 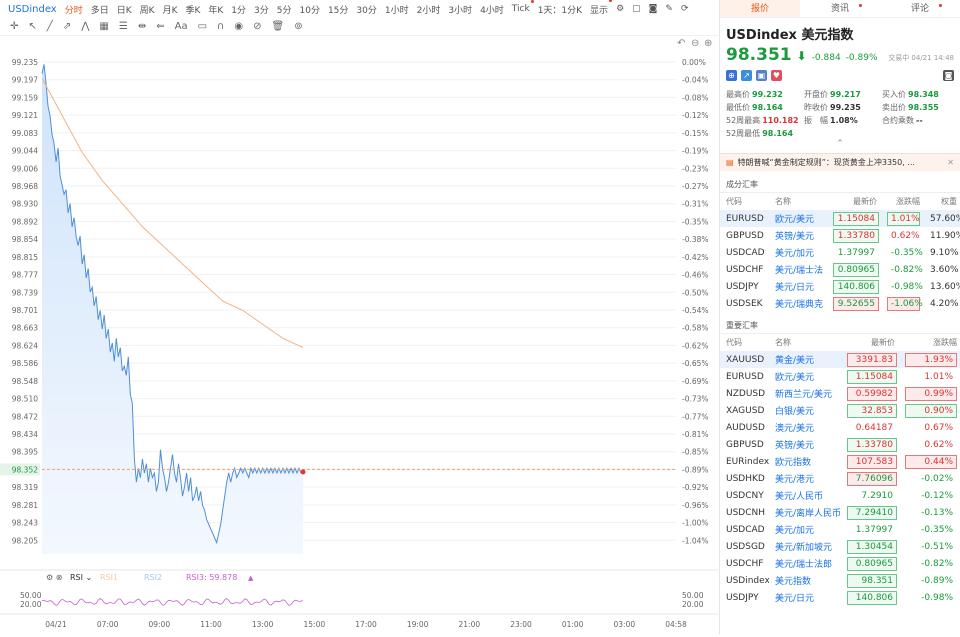 I want to click on trash-icon: 🗑, so click(x=277, y=26).